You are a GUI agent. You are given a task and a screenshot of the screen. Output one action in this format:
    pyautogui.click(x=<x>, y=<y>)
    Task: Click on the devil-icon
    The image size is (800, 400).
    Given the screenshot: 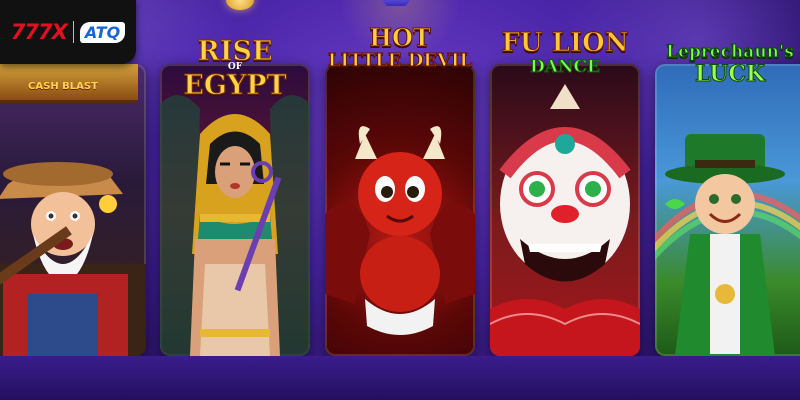 What is the action you would take?
    pyautogui.click(x=400, y=230)
    